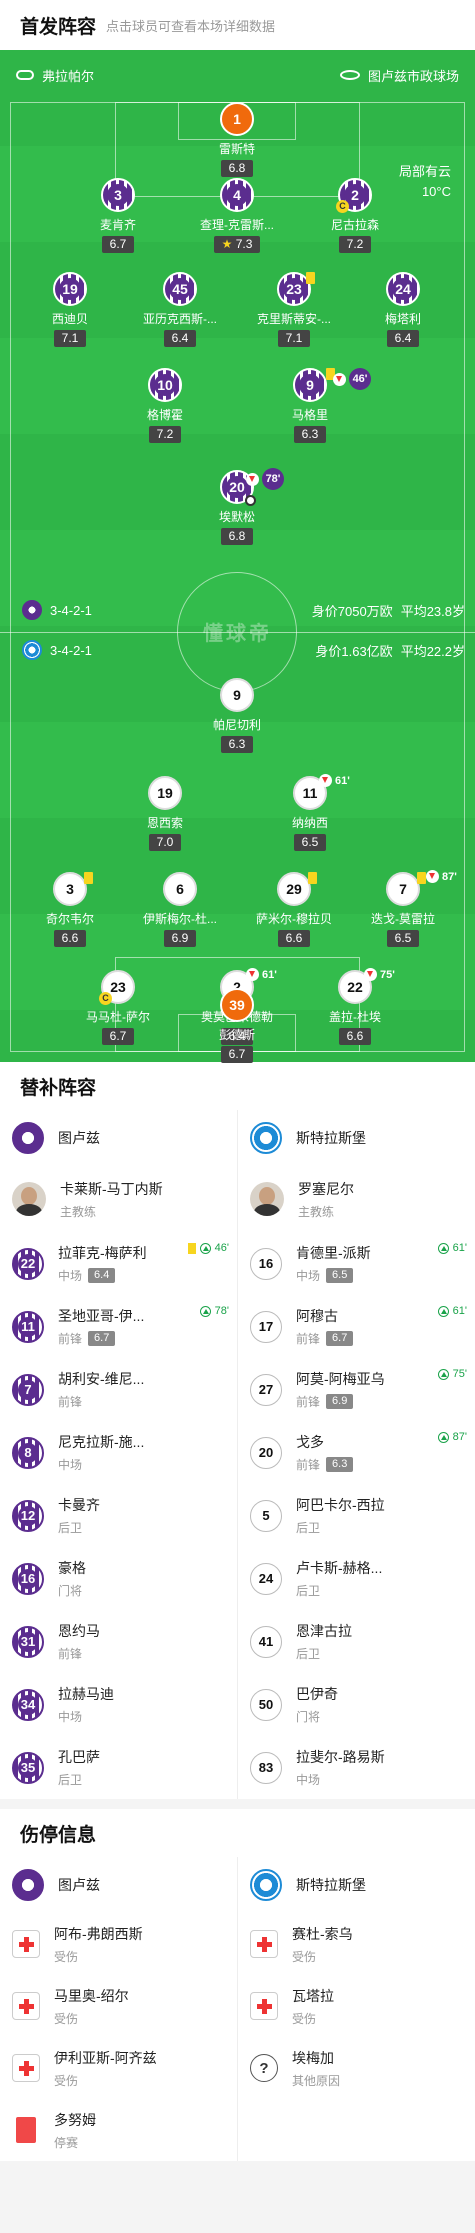 This screenshot has height=2233, width=475. I want to click on injury-row: 伊利亚斯-阿齐兹 受伤, so click(118, 2068).